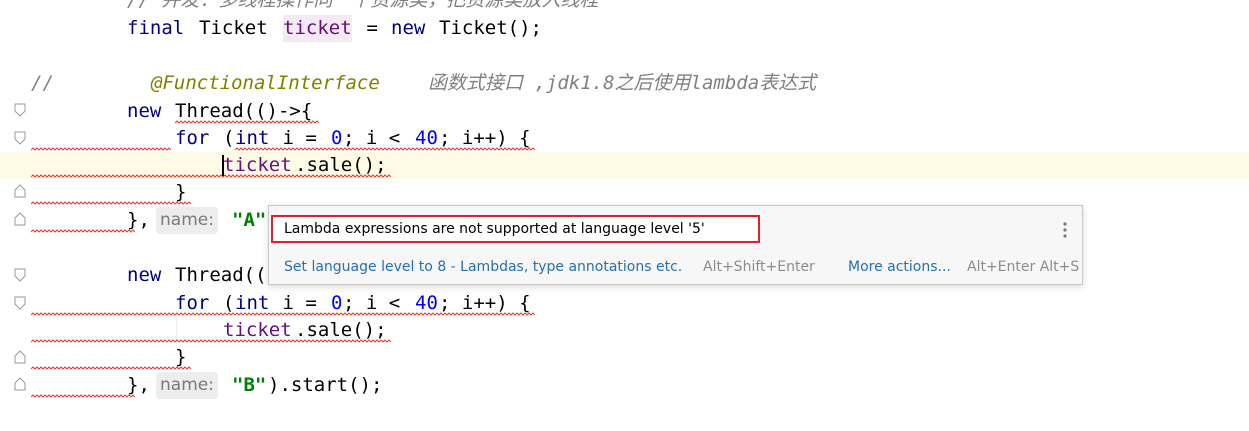 This screenshot has height=431, width=1249. What do you see at coordinates (624, 165) in the screenshot?
I see `code-line-current: ticket .sale();` at bounding box center [624, 165].